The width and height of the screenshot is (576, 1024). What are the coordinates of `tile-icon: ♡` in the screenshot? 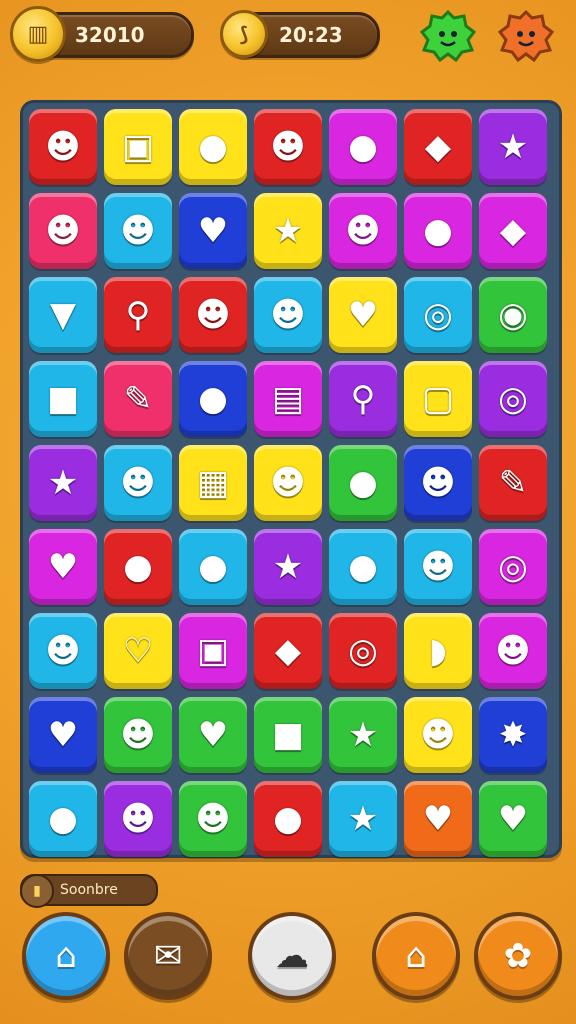 It's located at (138, 651).